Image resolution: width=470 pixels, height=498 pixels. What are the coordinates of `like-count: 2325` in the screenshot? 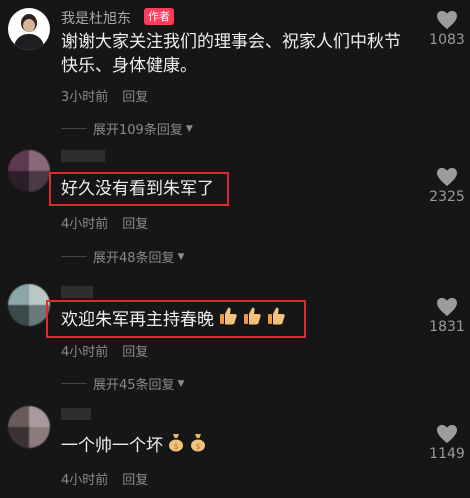 It's located at (447, 197).